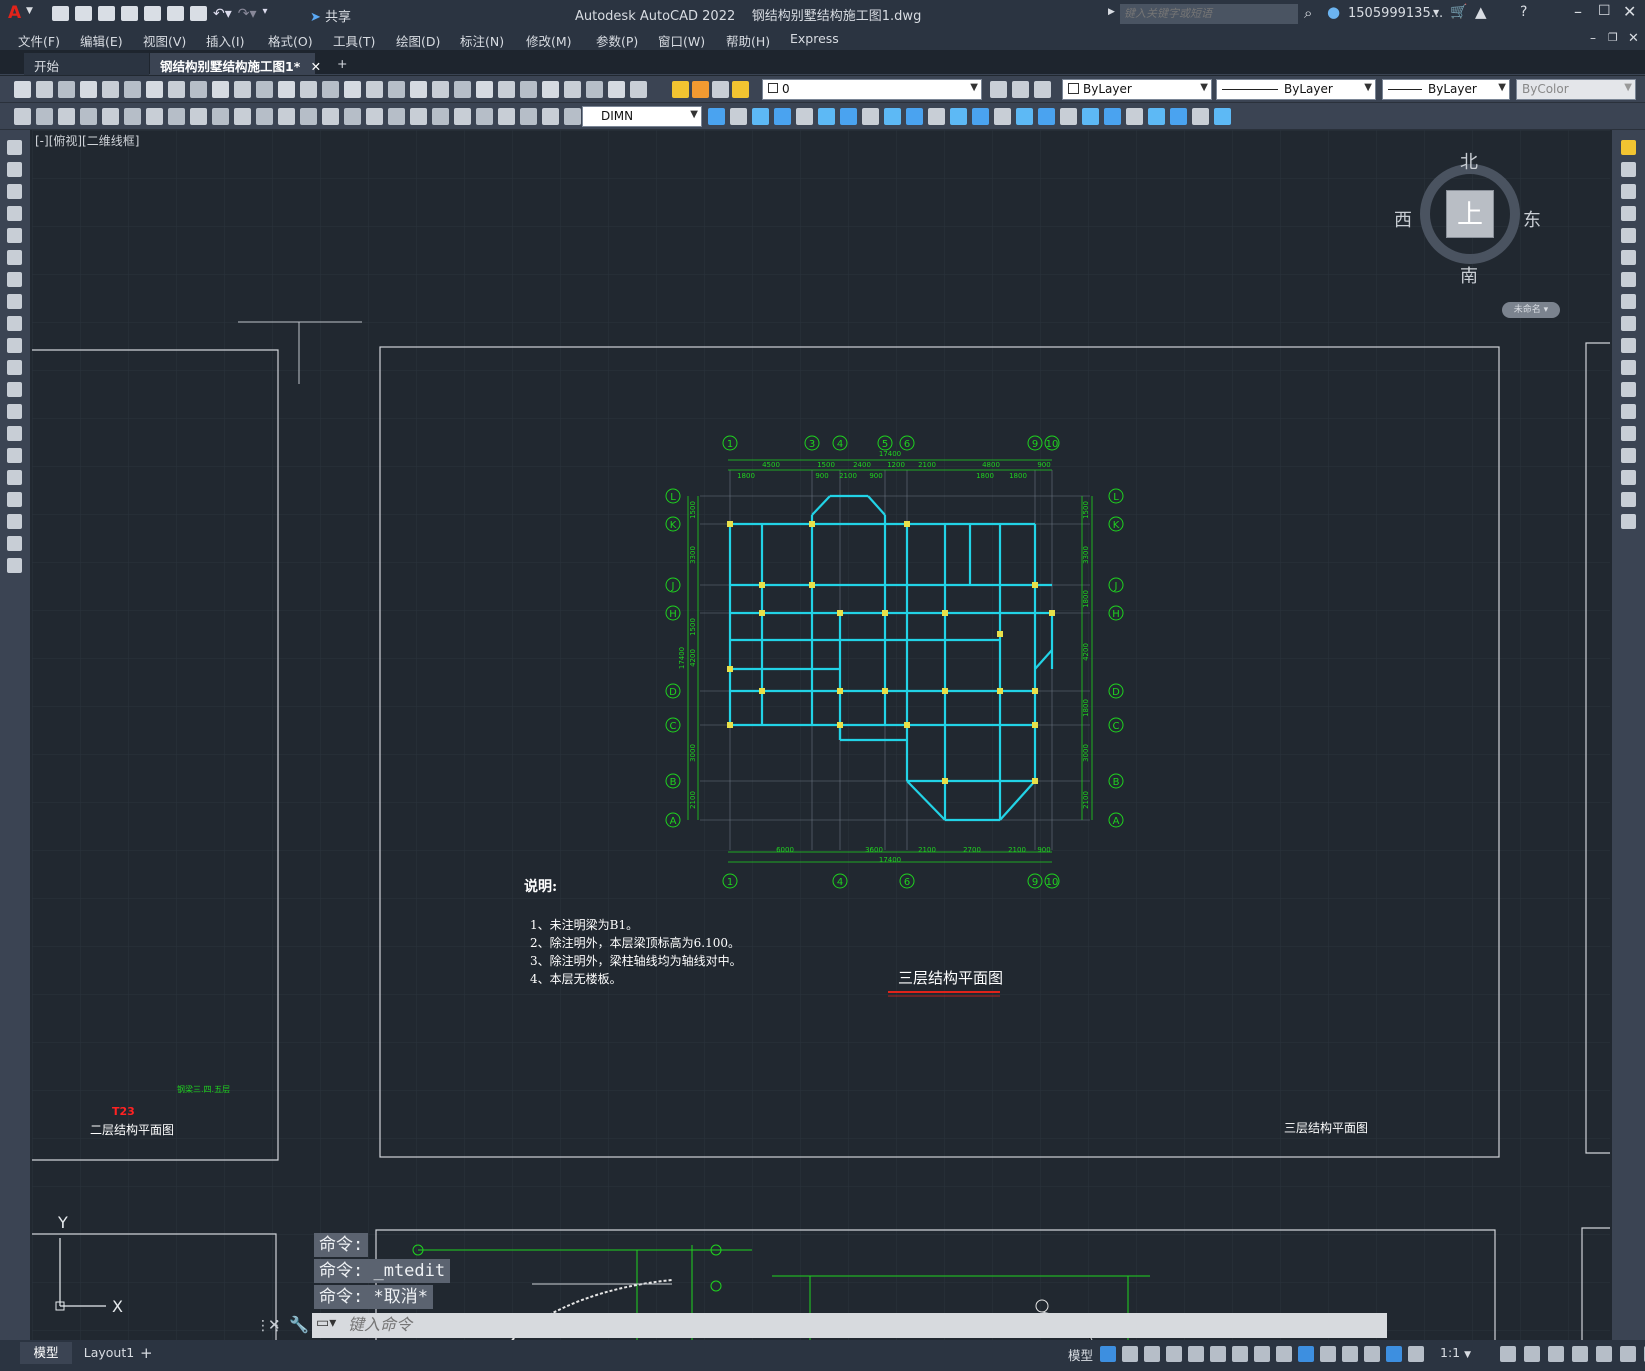 This screenshot has width=1645, height=1371. I want to click on save-as-icon, so click(129, 13).